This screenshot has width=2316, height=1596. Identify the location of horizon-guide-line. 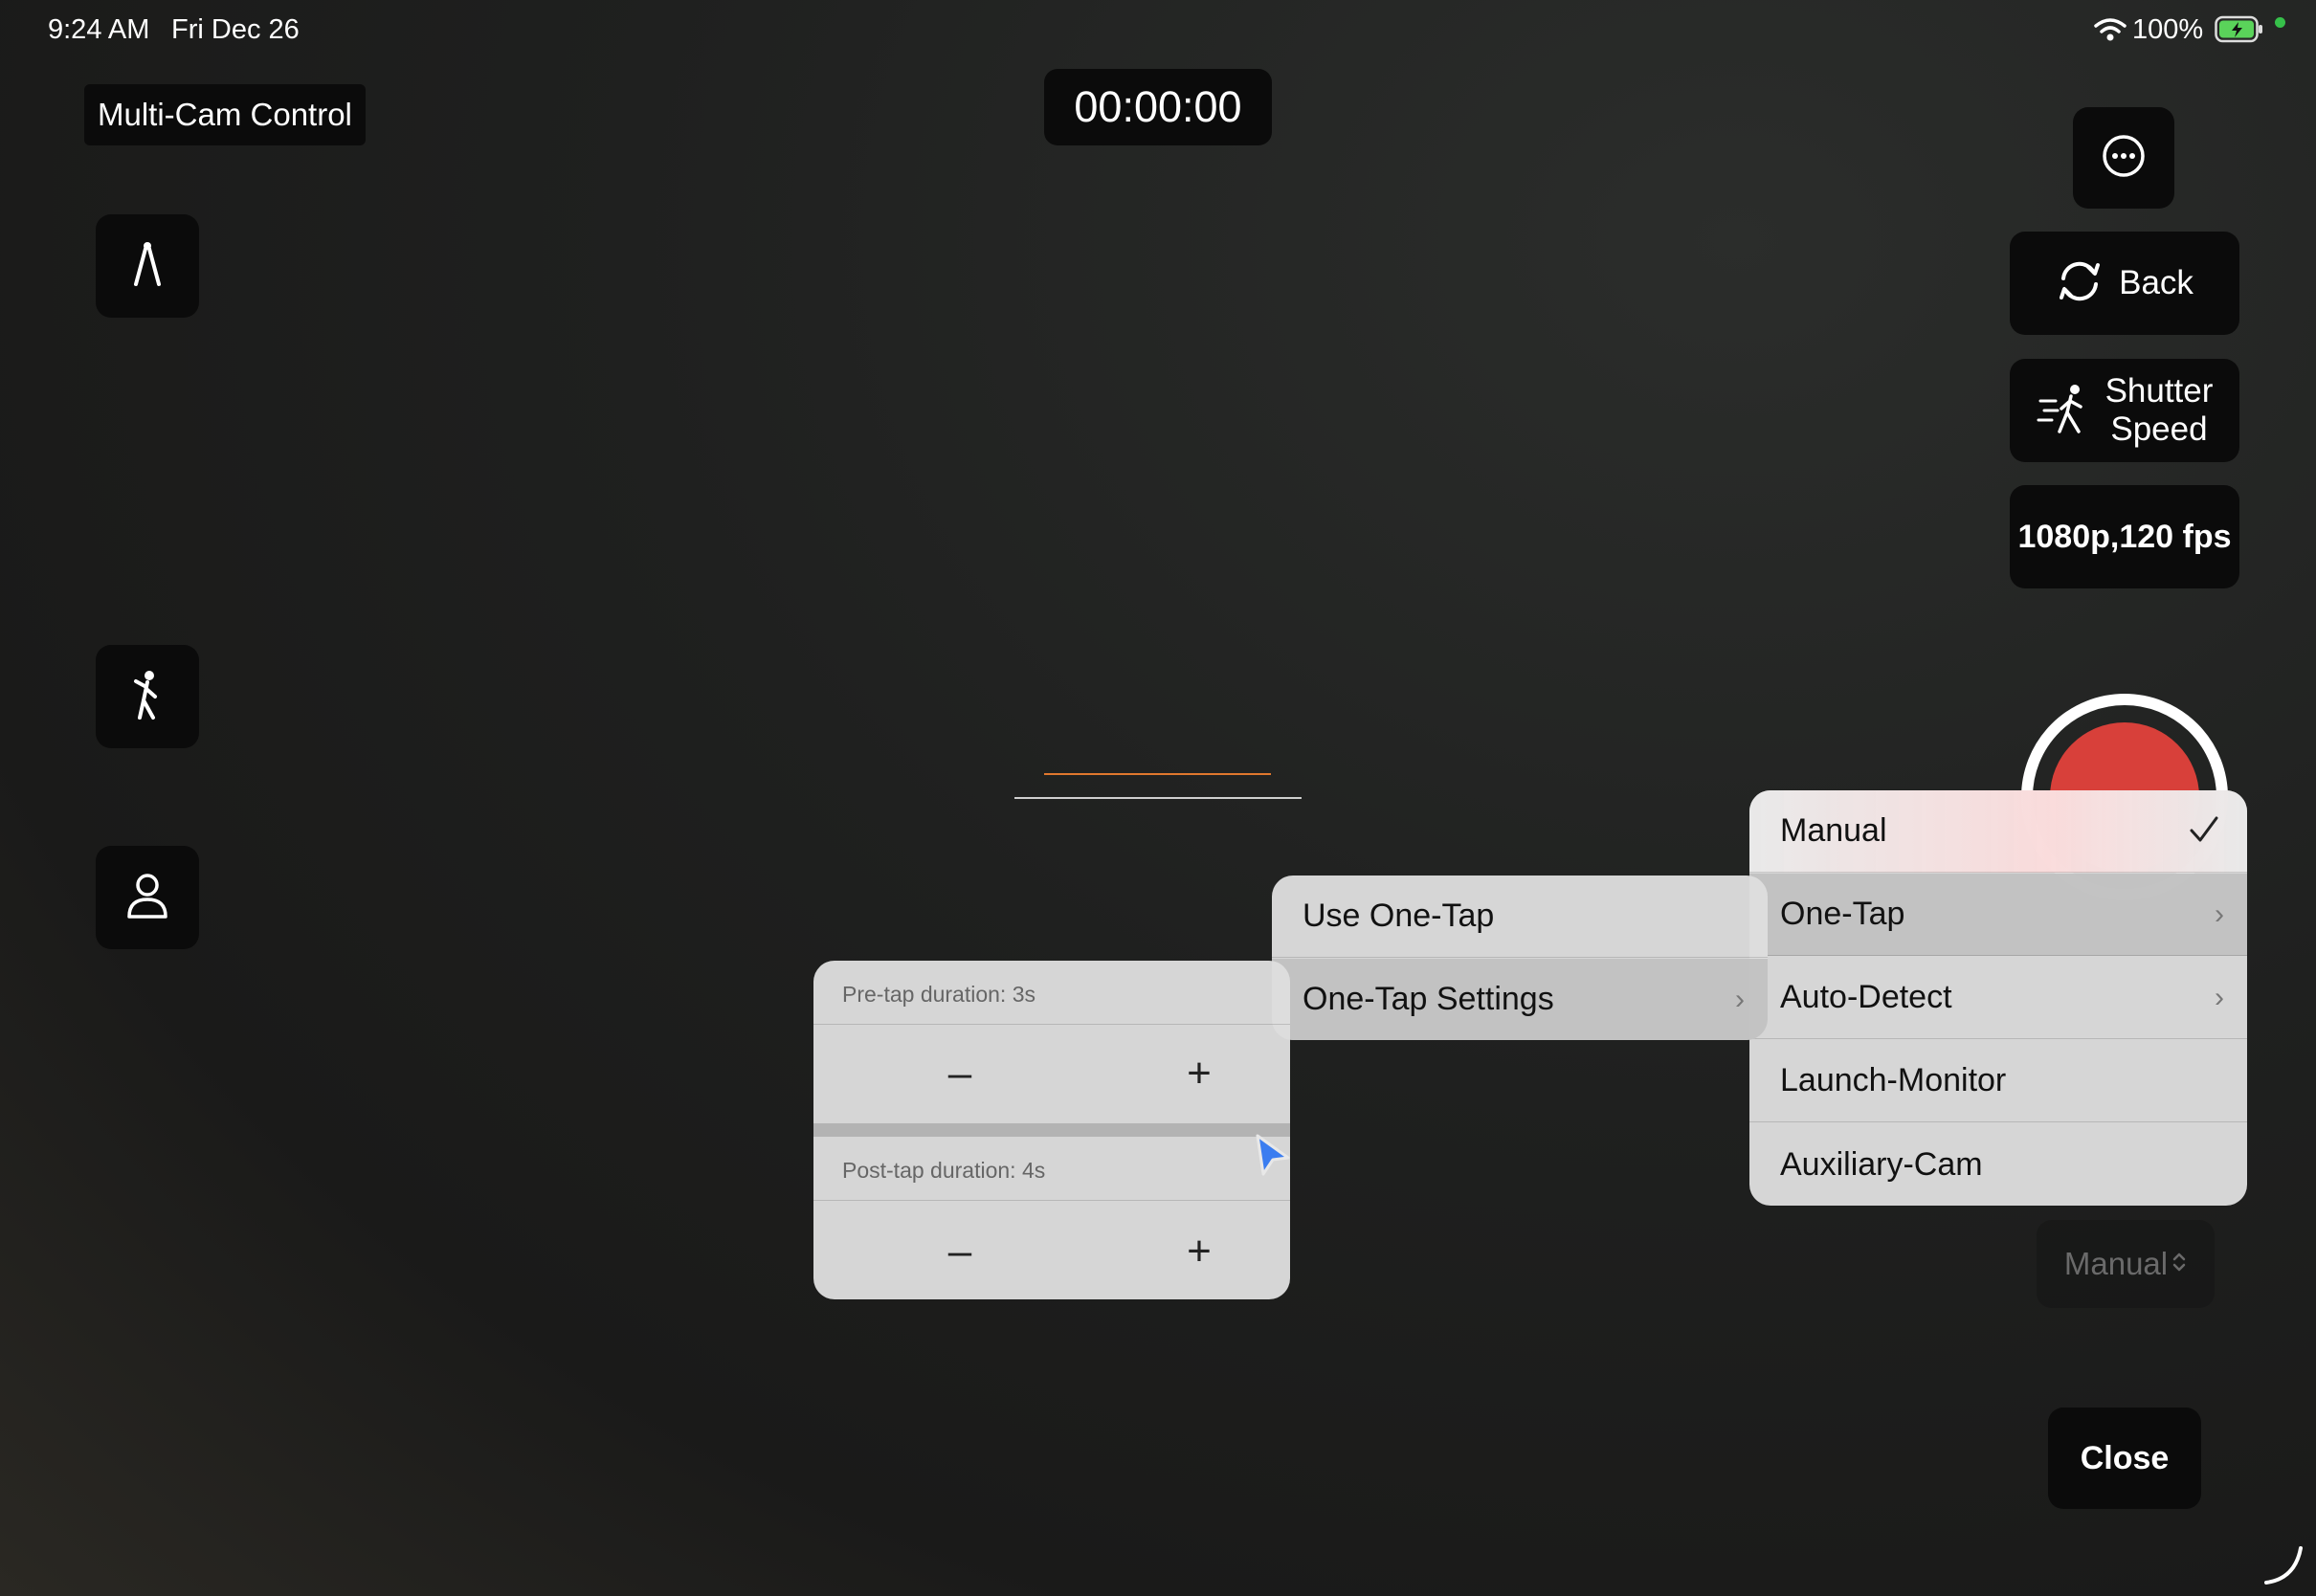
(1158, 798).